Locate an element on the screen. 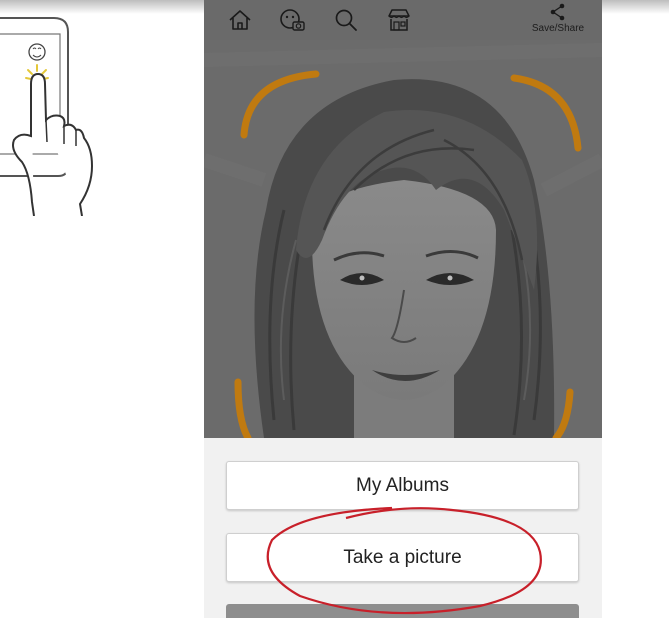 The height and width of the screenshot is (618, 669). my-albums-button: My Albums is located at coordinates (402, 485).